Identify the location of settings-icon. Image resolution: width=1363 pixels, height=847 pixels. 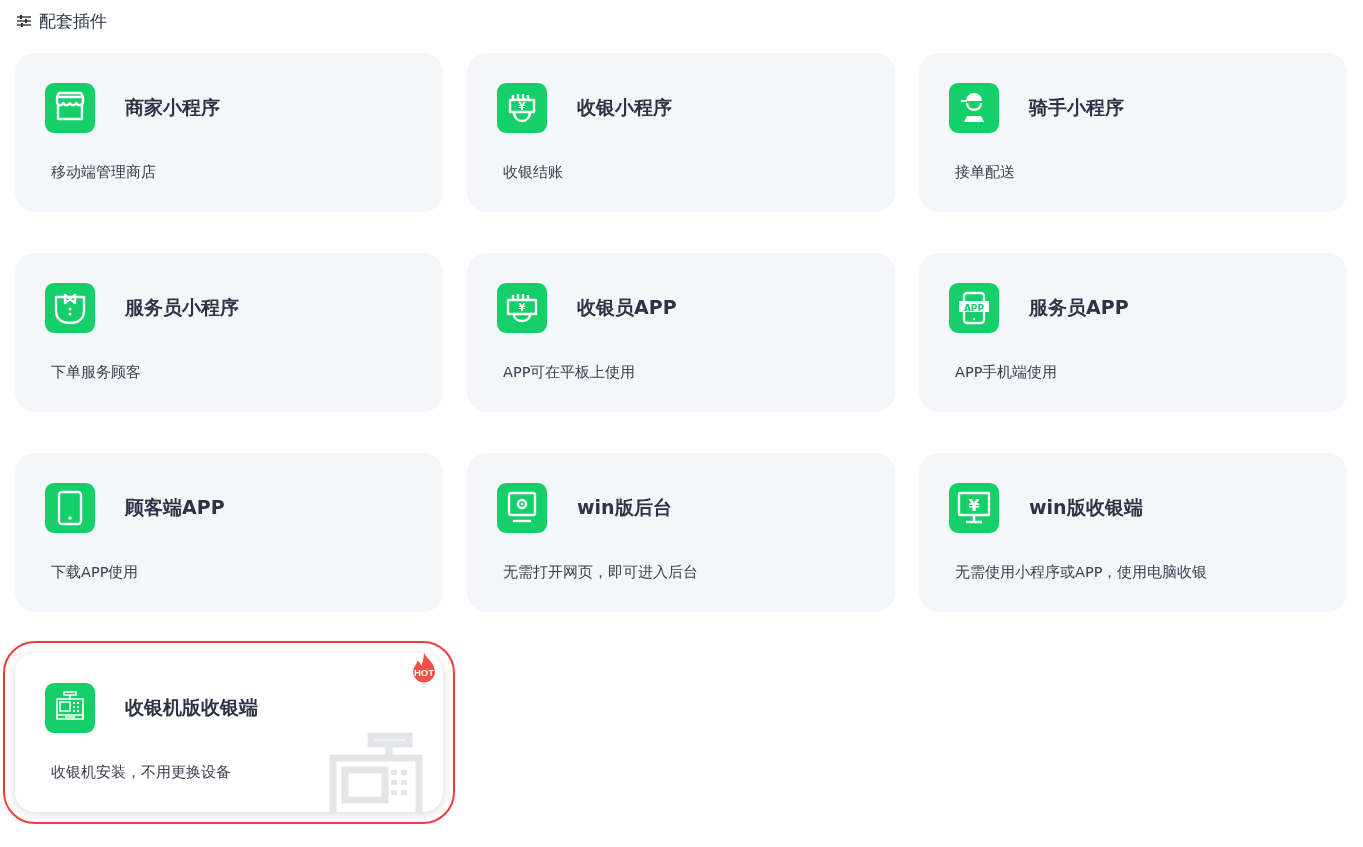
(24, 21).